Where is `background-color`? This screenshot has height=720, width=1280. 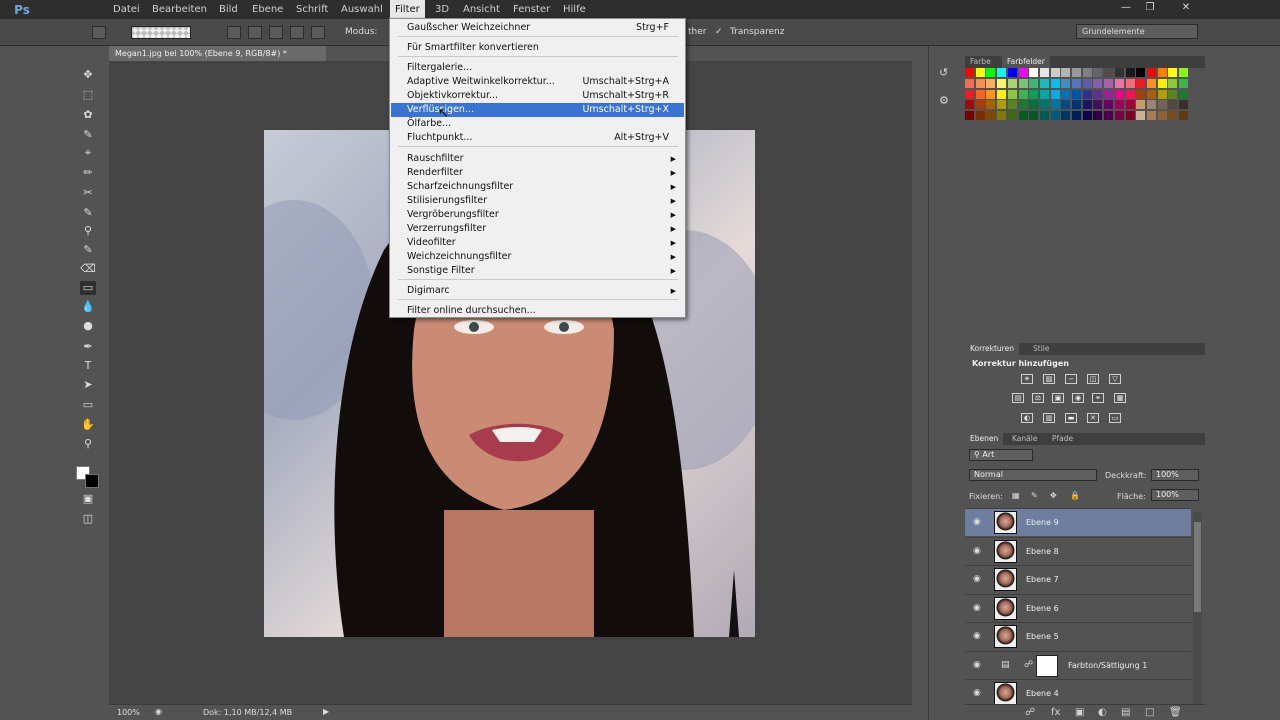
background-color is located at coordinates (92, 481).